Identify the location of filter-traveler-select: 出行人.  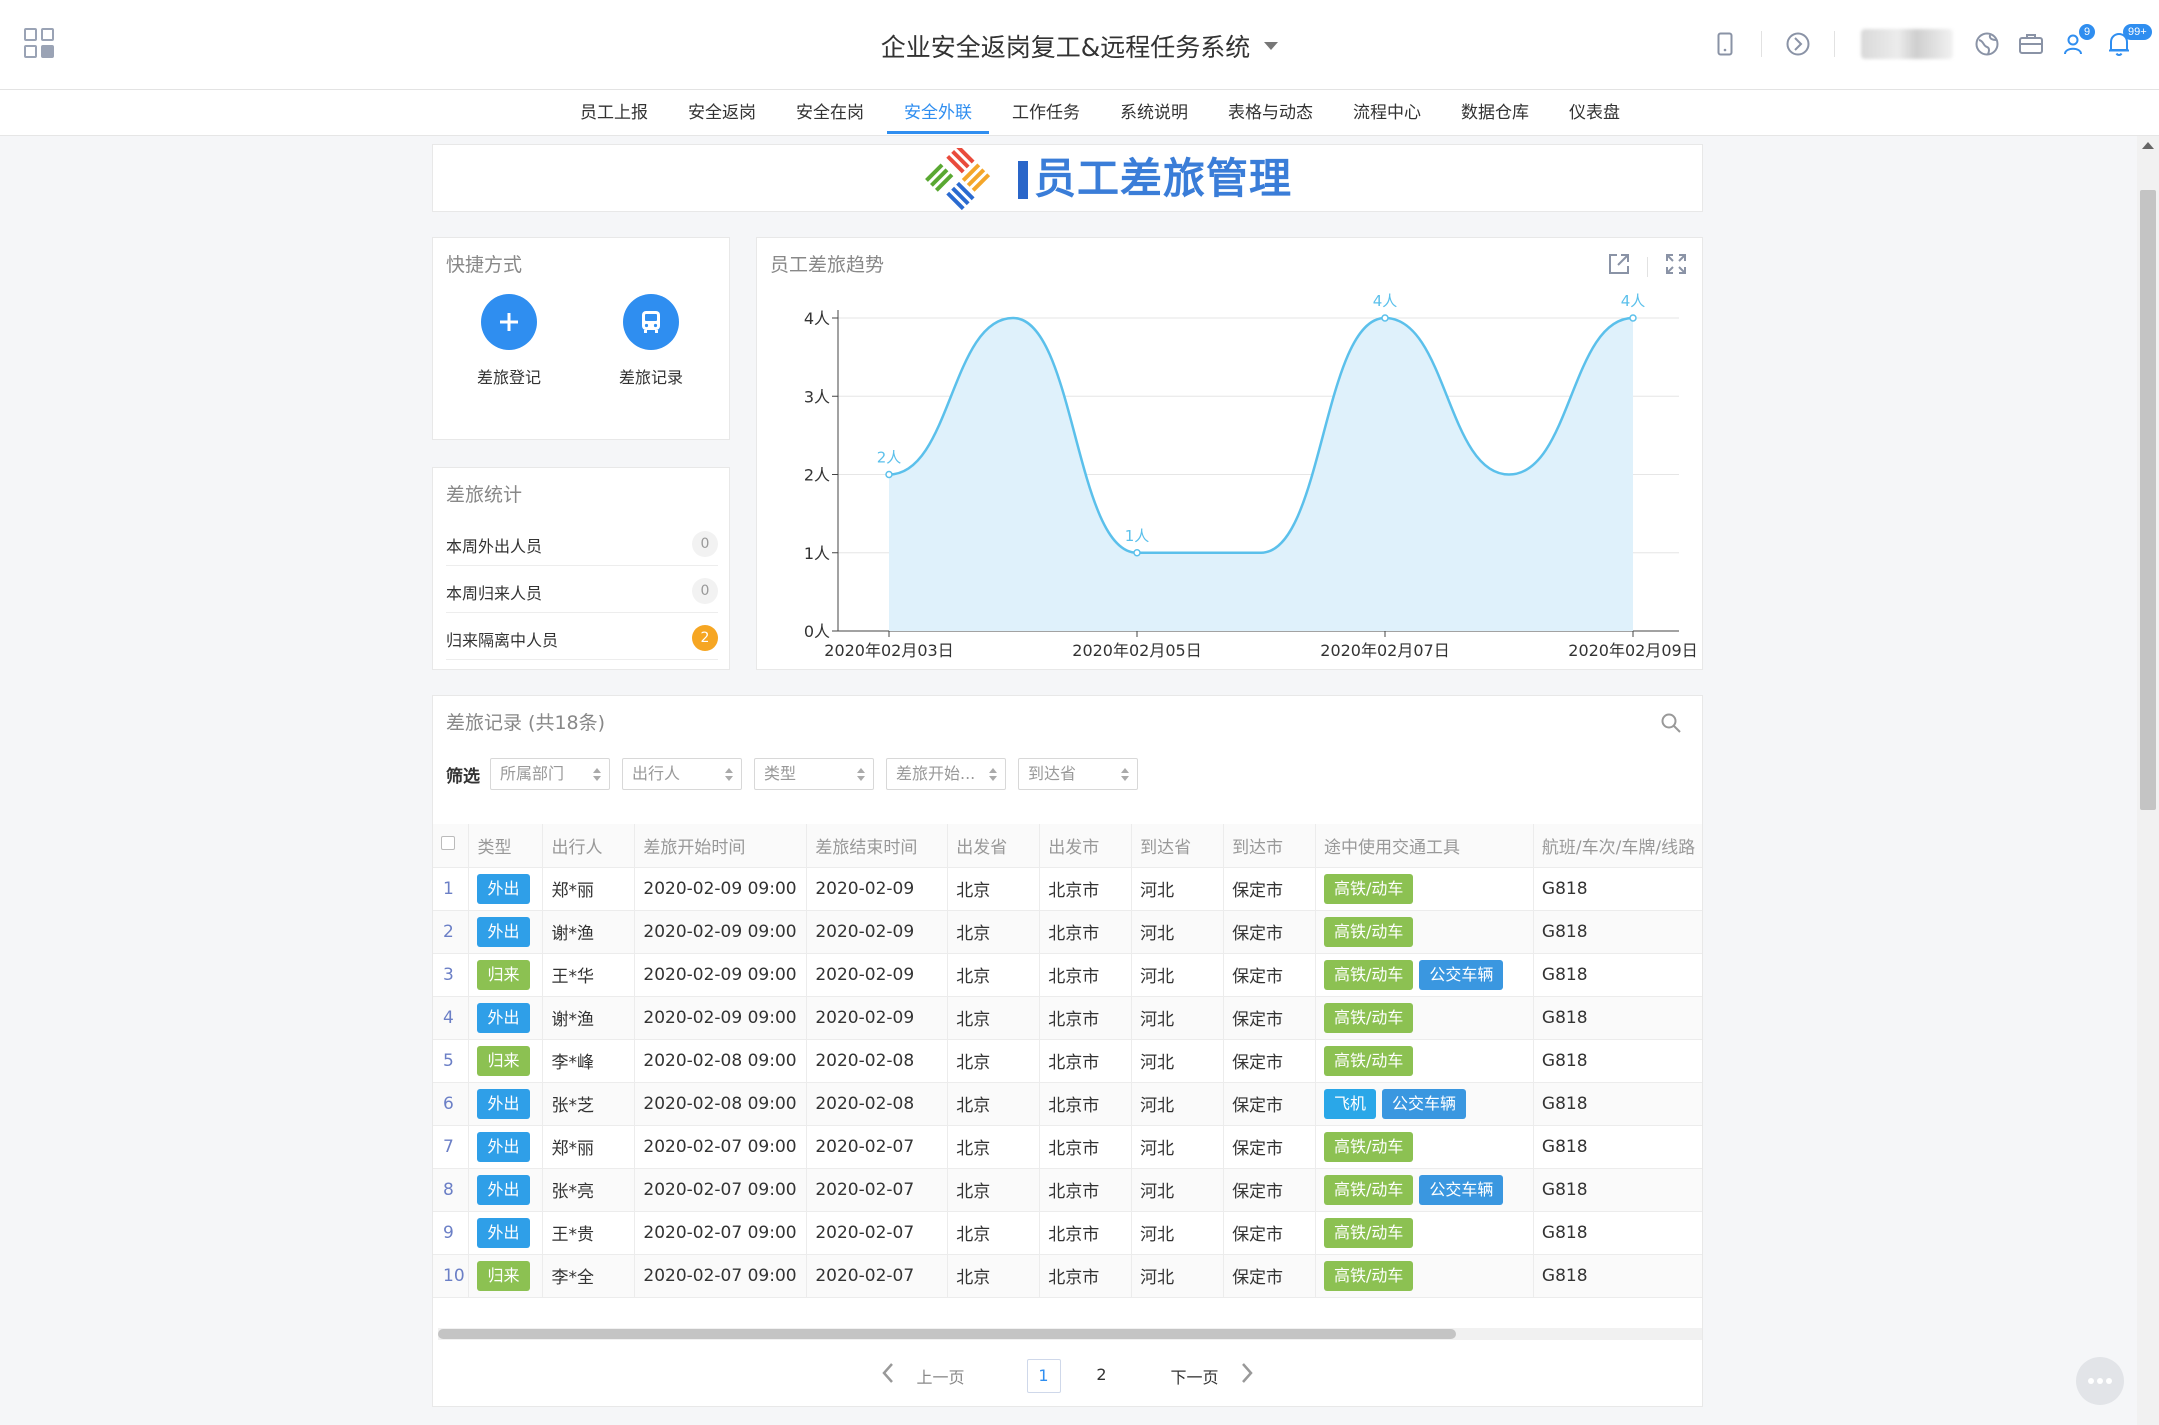
(682, 774).